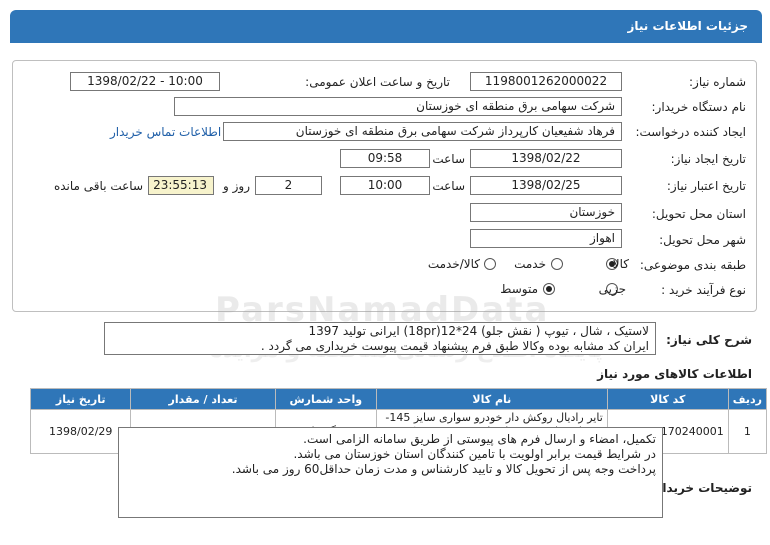  Describe the element at coordinates (236, 186) in the screenshot. I see `days-label: روز و` at that location.